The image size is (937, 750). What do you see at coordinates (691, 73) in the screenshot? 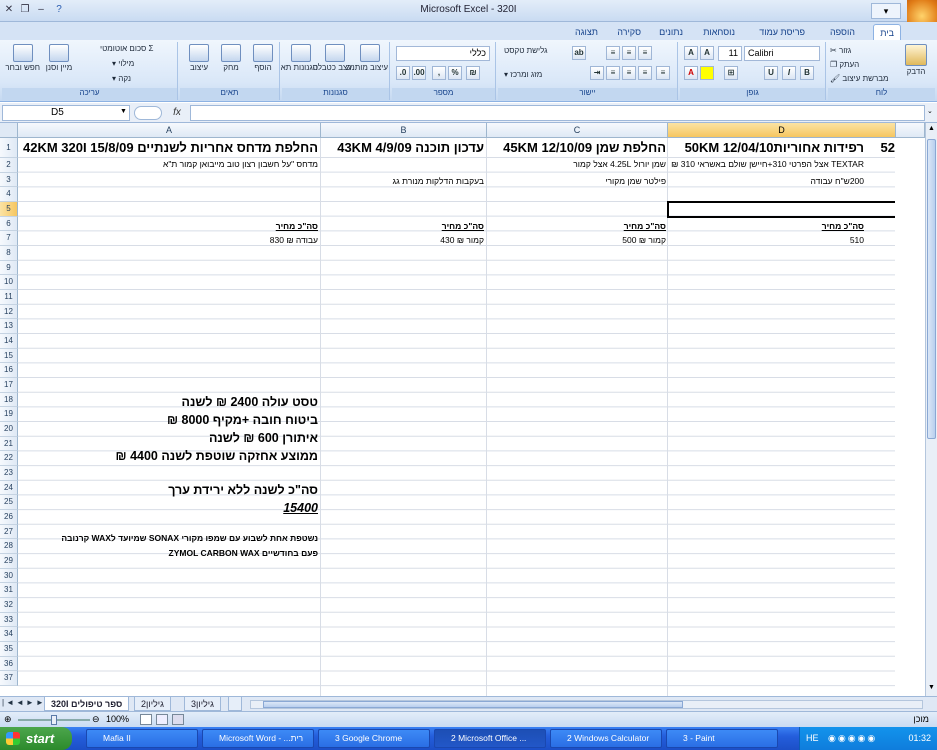
I see `font-color-icon: A` at bounding box center [691, 73].